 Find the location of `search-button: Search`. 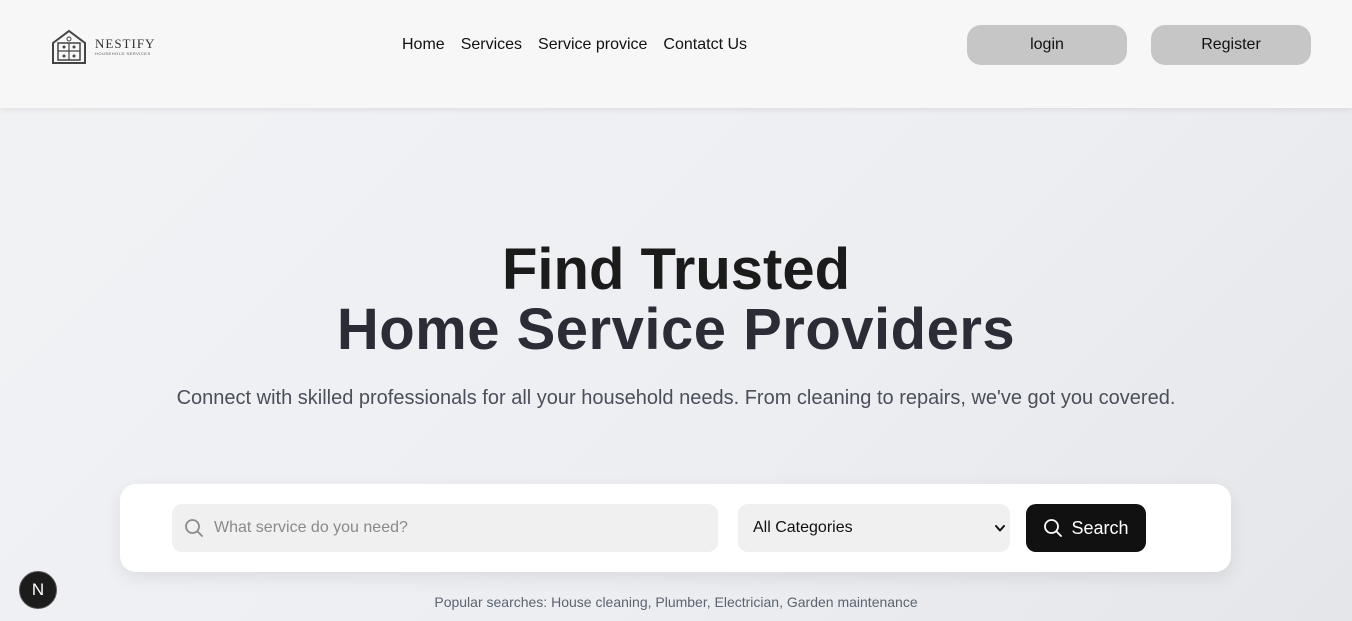

search-button: Search is located at coordinates (1086, 528).